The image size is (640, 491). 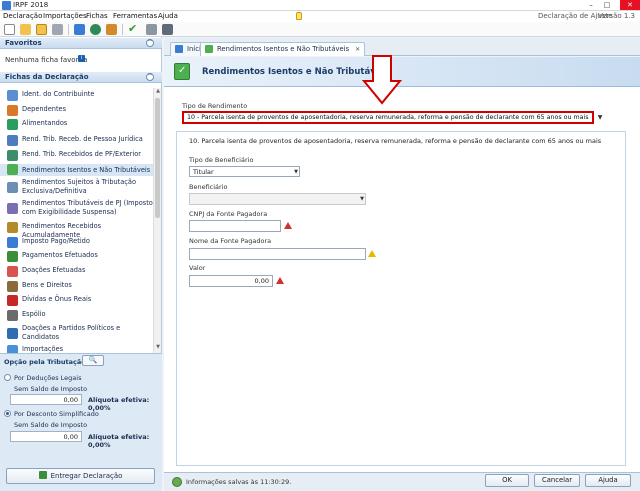 What do you see at coordinates (557, 480) in the screenshot?
I see `cancel-button: Cancelar` at bounding box center [557, 480].